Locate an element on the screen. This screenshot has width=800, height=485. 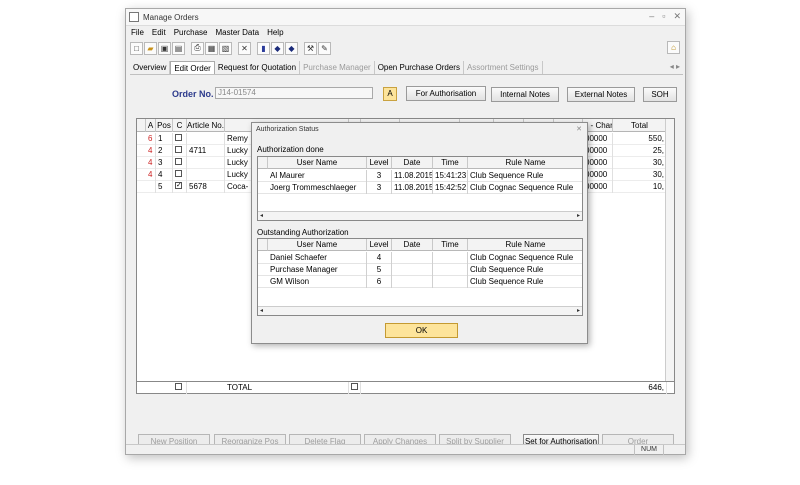
delete-icon: ✕ is located at coordinates (244, 48).